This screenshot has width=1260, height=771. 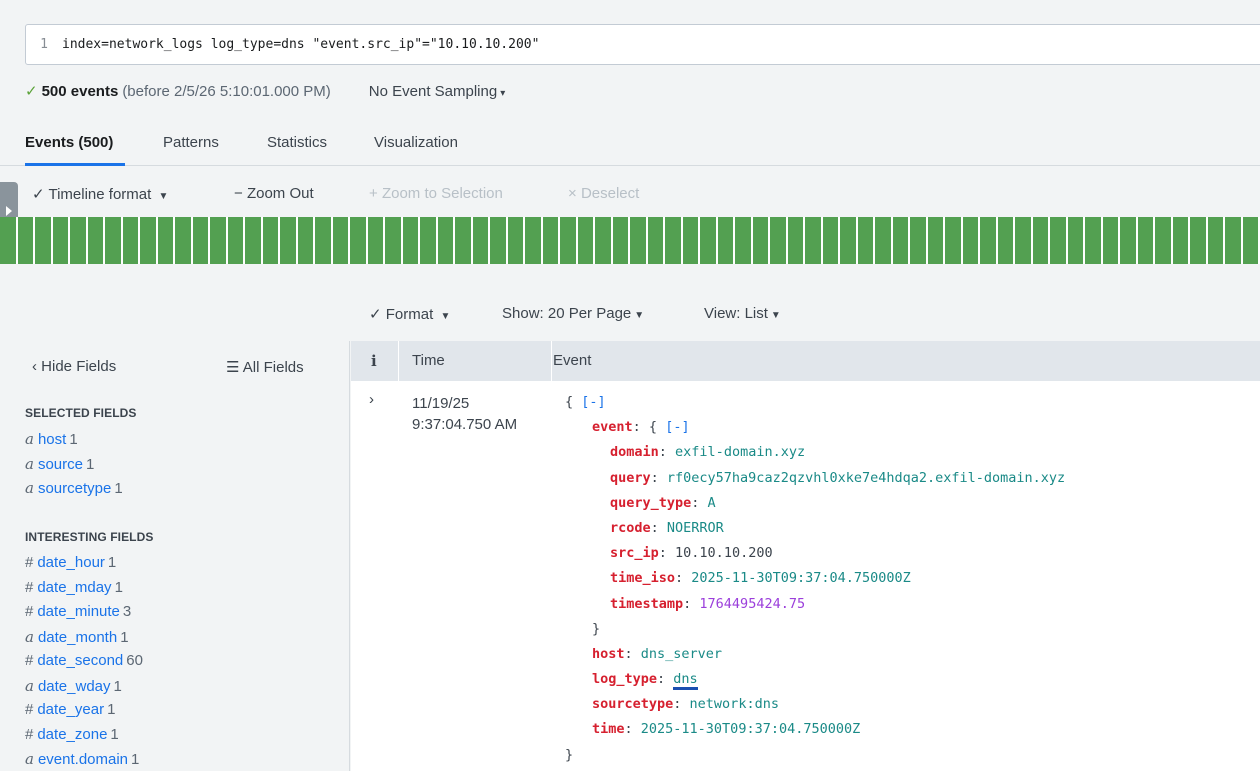 I want to click on json-key: rcode, so click(x=630, y=528).